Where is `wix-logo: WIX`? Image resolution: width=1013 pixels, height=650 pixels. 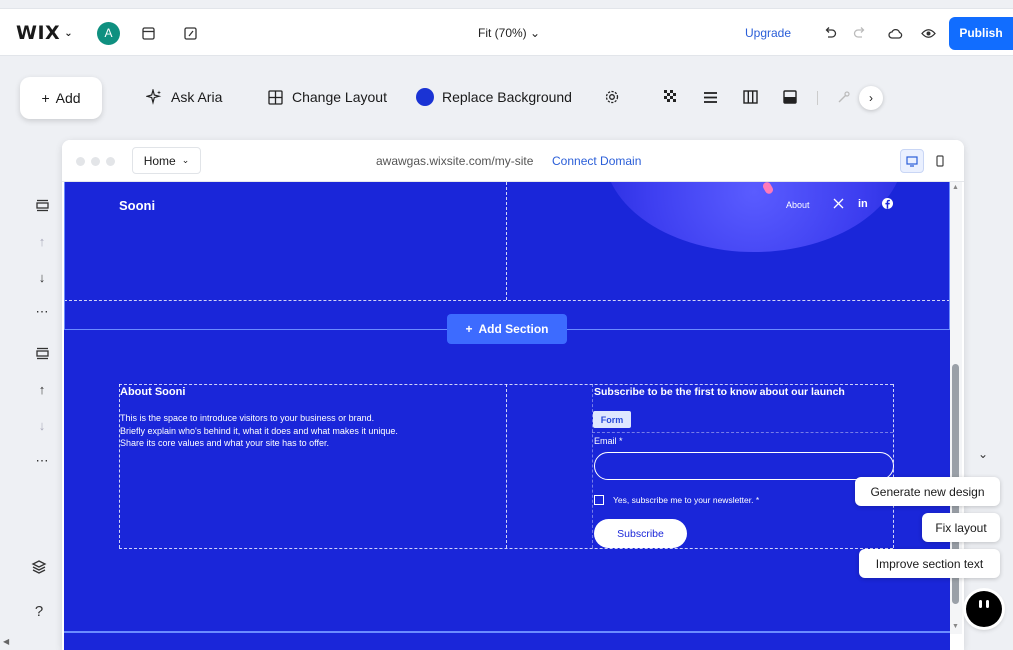 wix-logo: WIX is located at coordinates (38, 33).